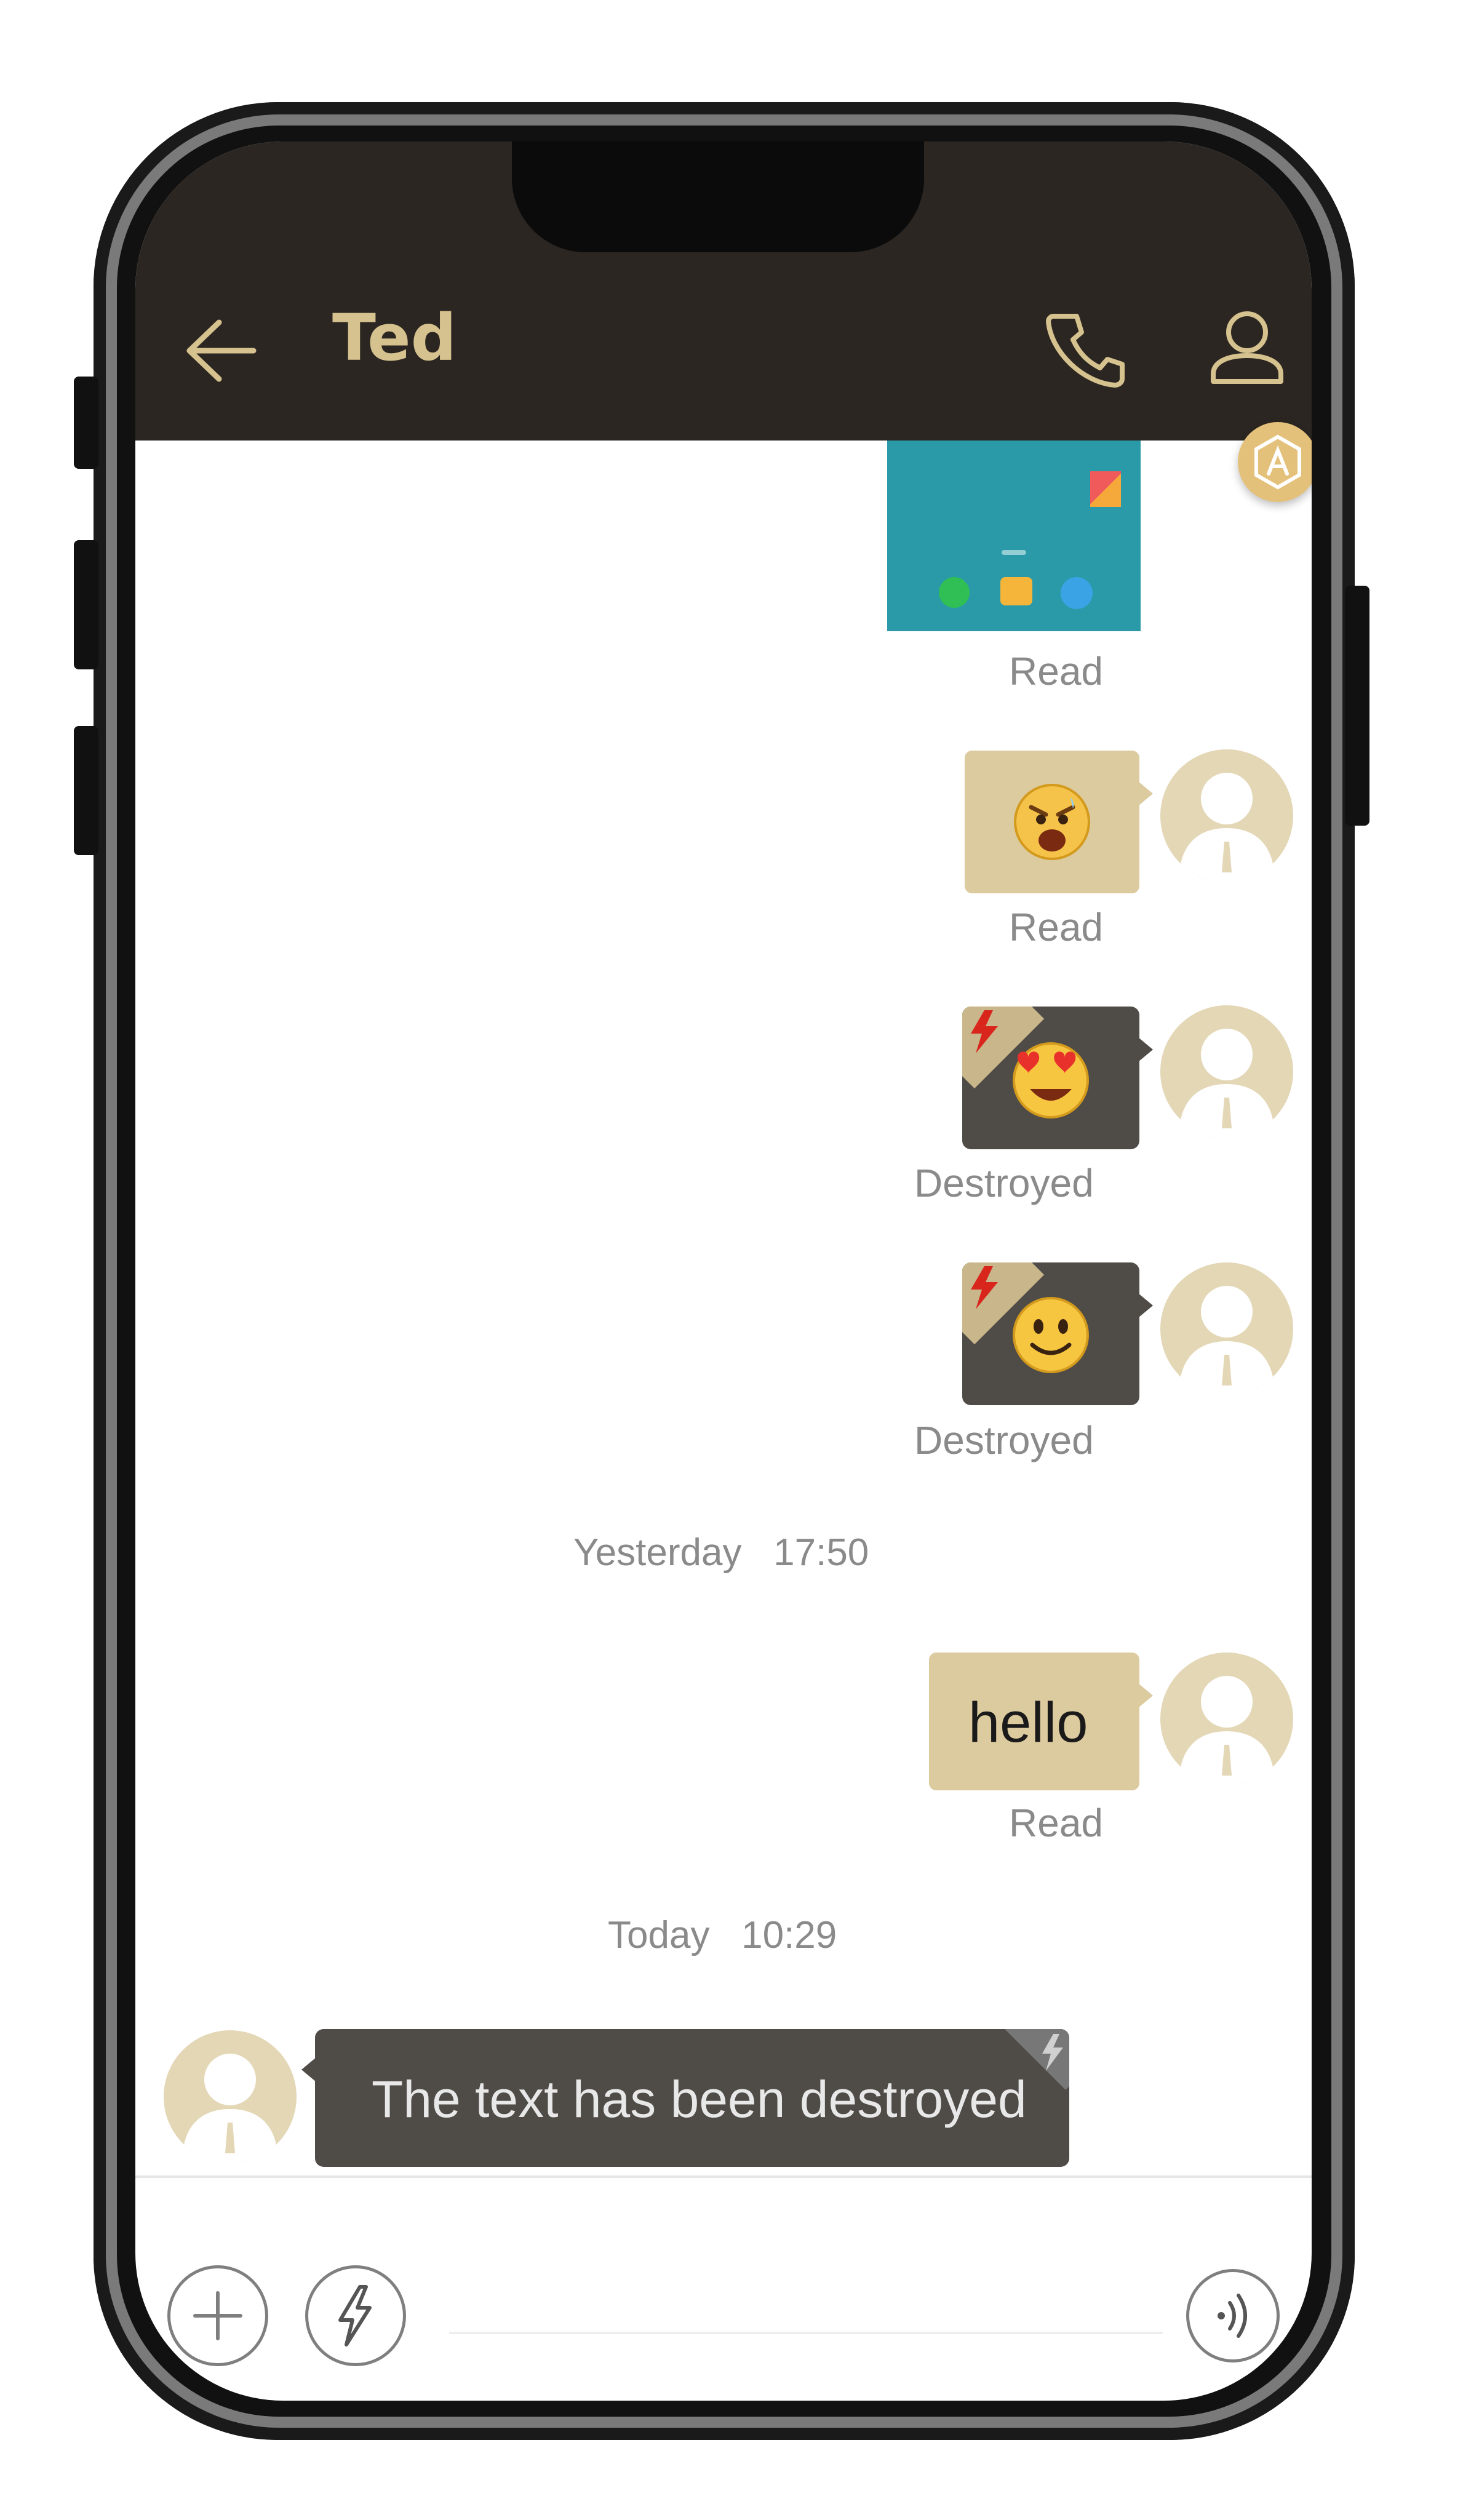  I want to click on voice-button, so click(1233, 2315).